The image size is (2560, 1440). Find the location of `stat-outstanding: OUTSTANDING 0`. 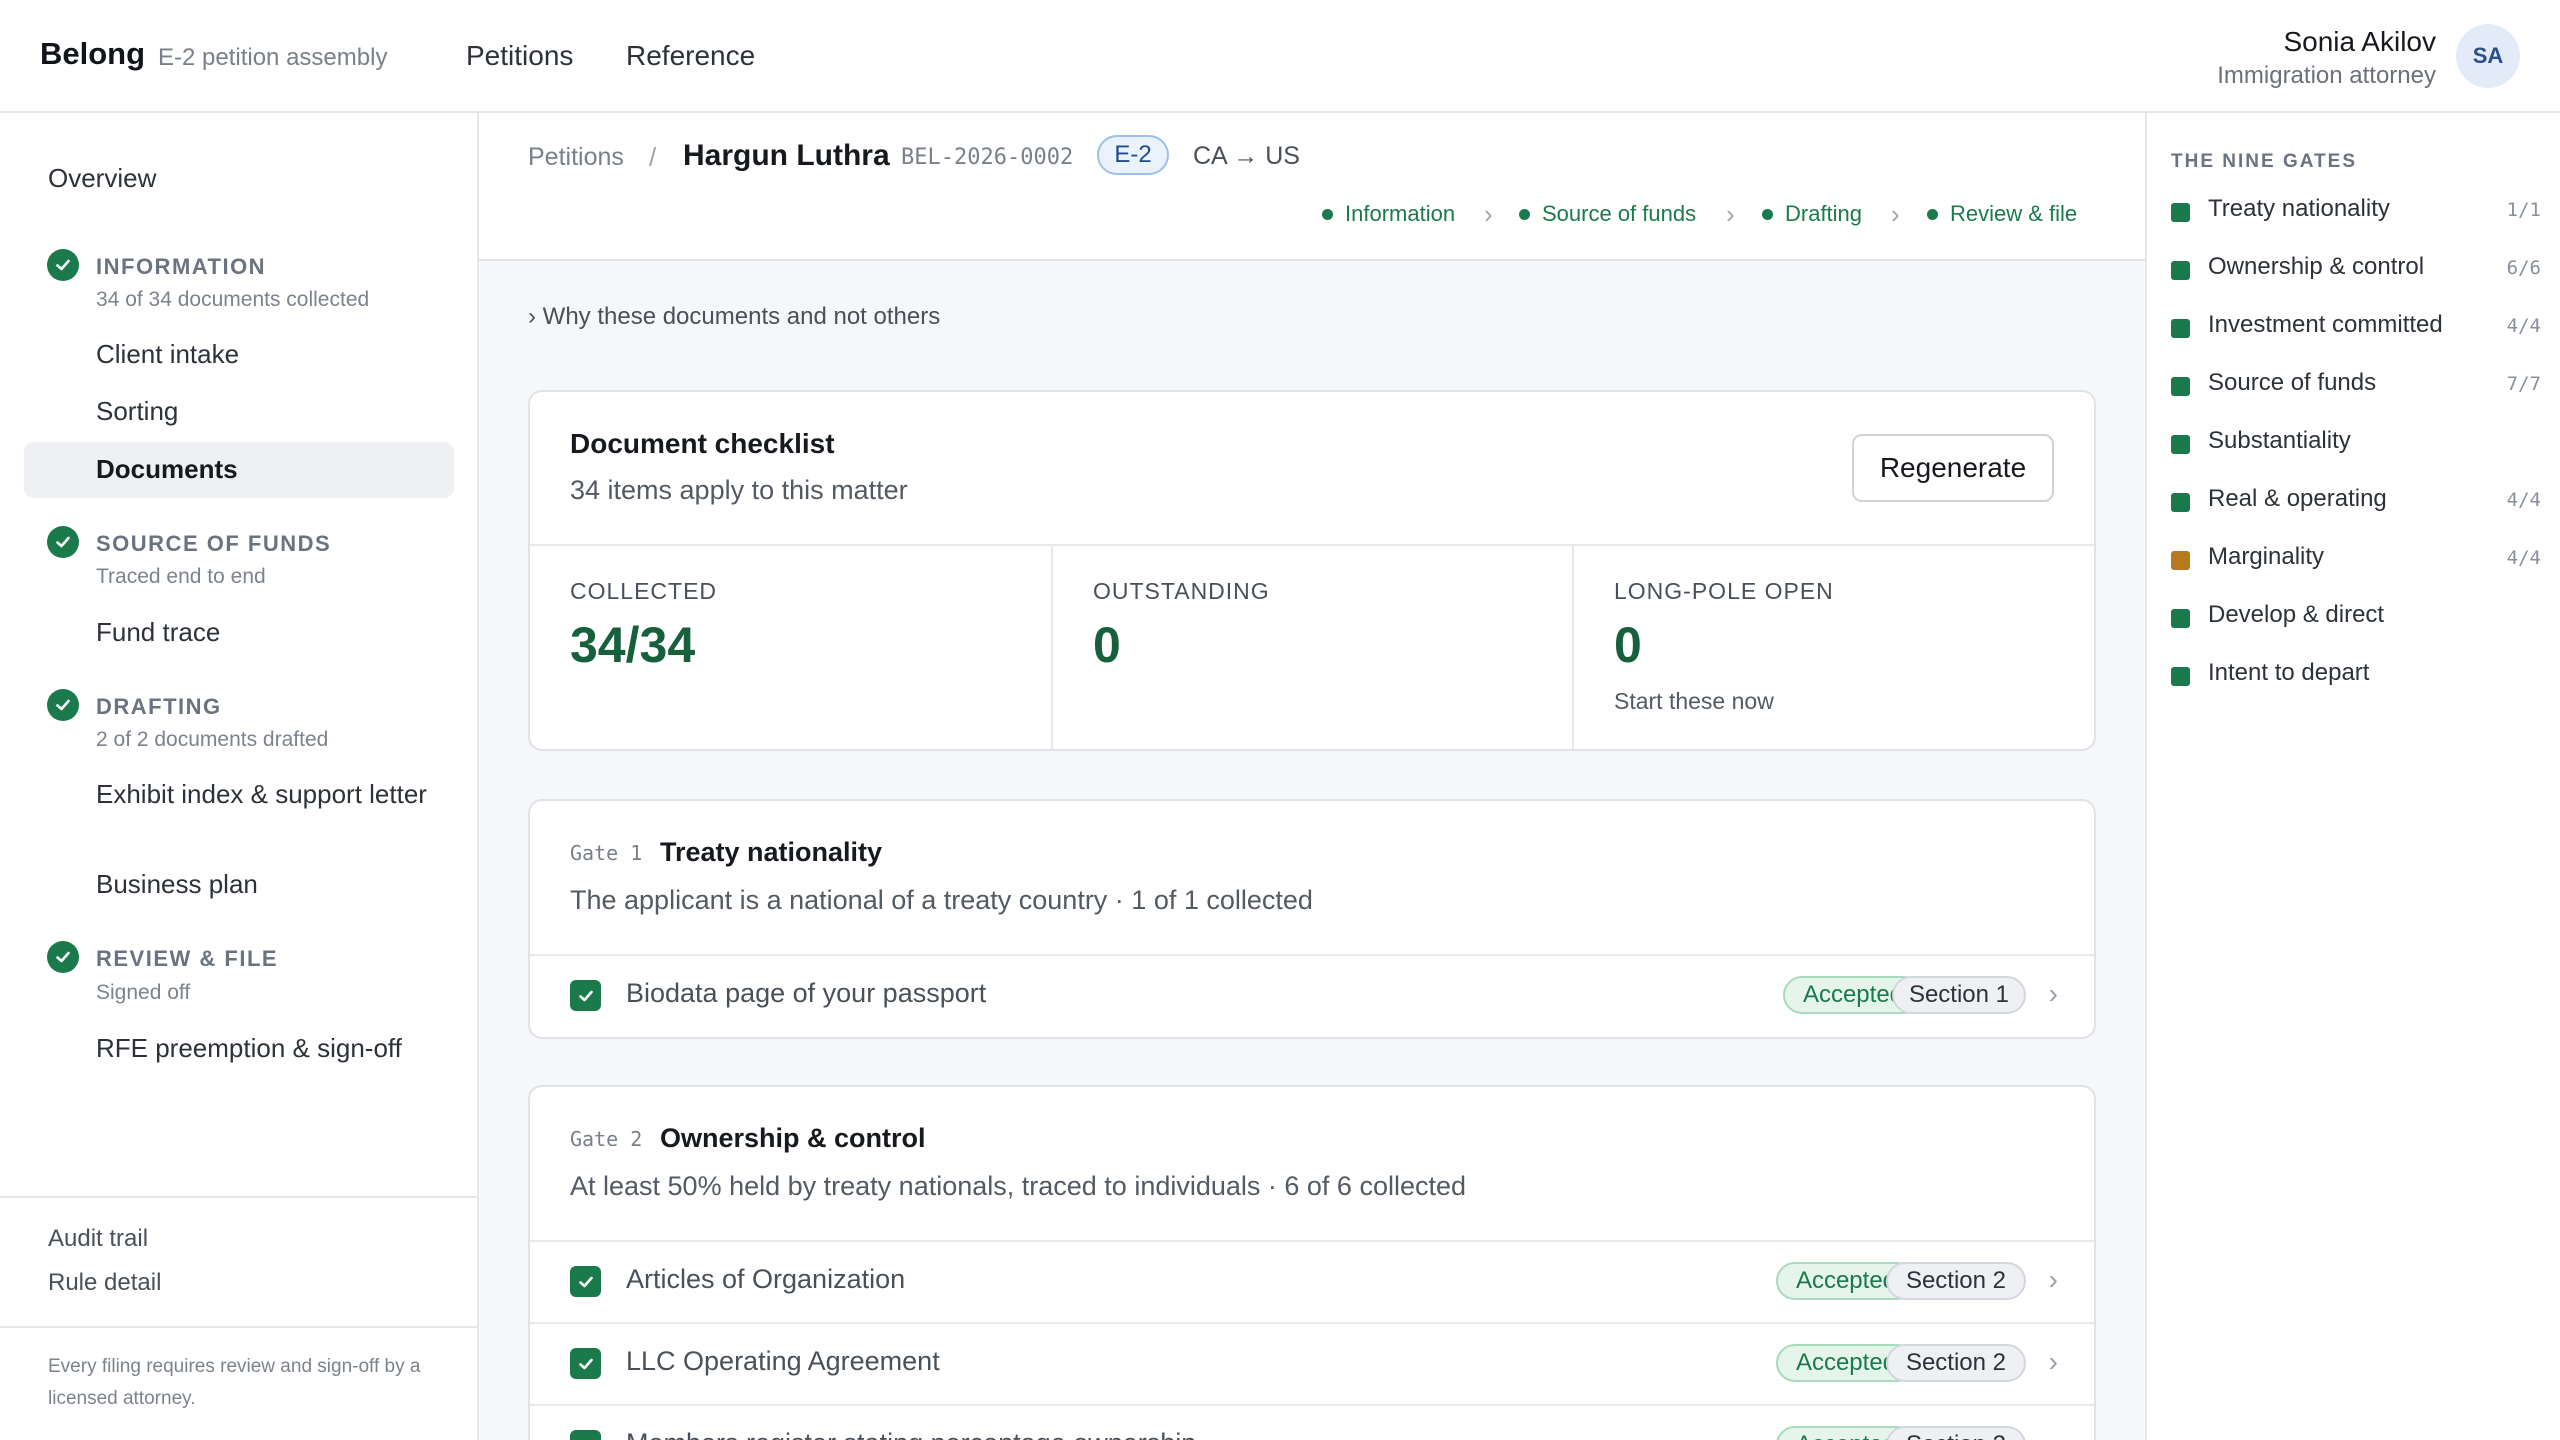

stat-outstanding: OUTSTANDING 0 is located at coordinates (1311, 647).